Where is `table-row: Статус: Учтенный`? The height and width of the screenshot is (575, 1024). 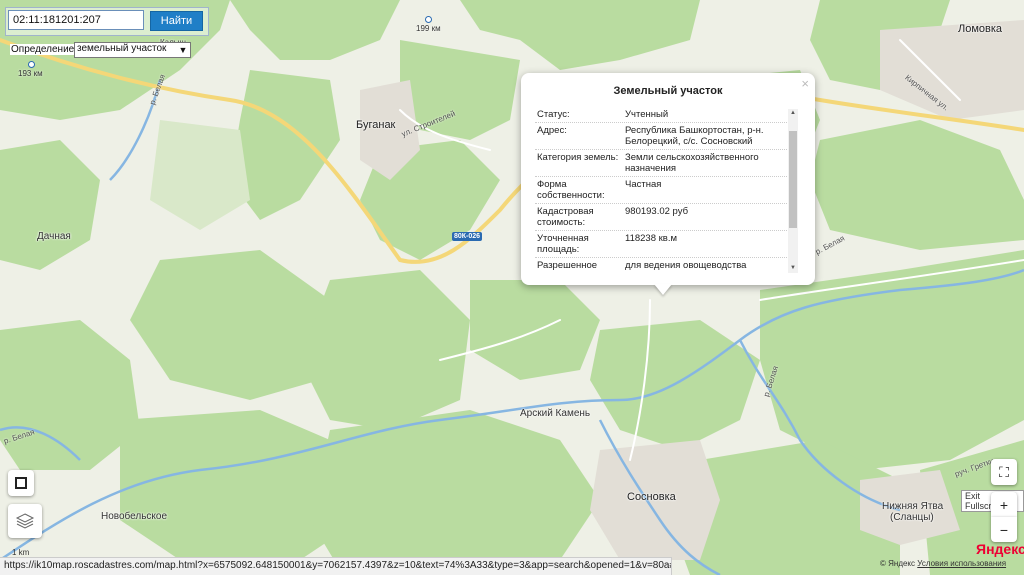 table-row: Статус: Учтенный is located at coordinates (666, 115).